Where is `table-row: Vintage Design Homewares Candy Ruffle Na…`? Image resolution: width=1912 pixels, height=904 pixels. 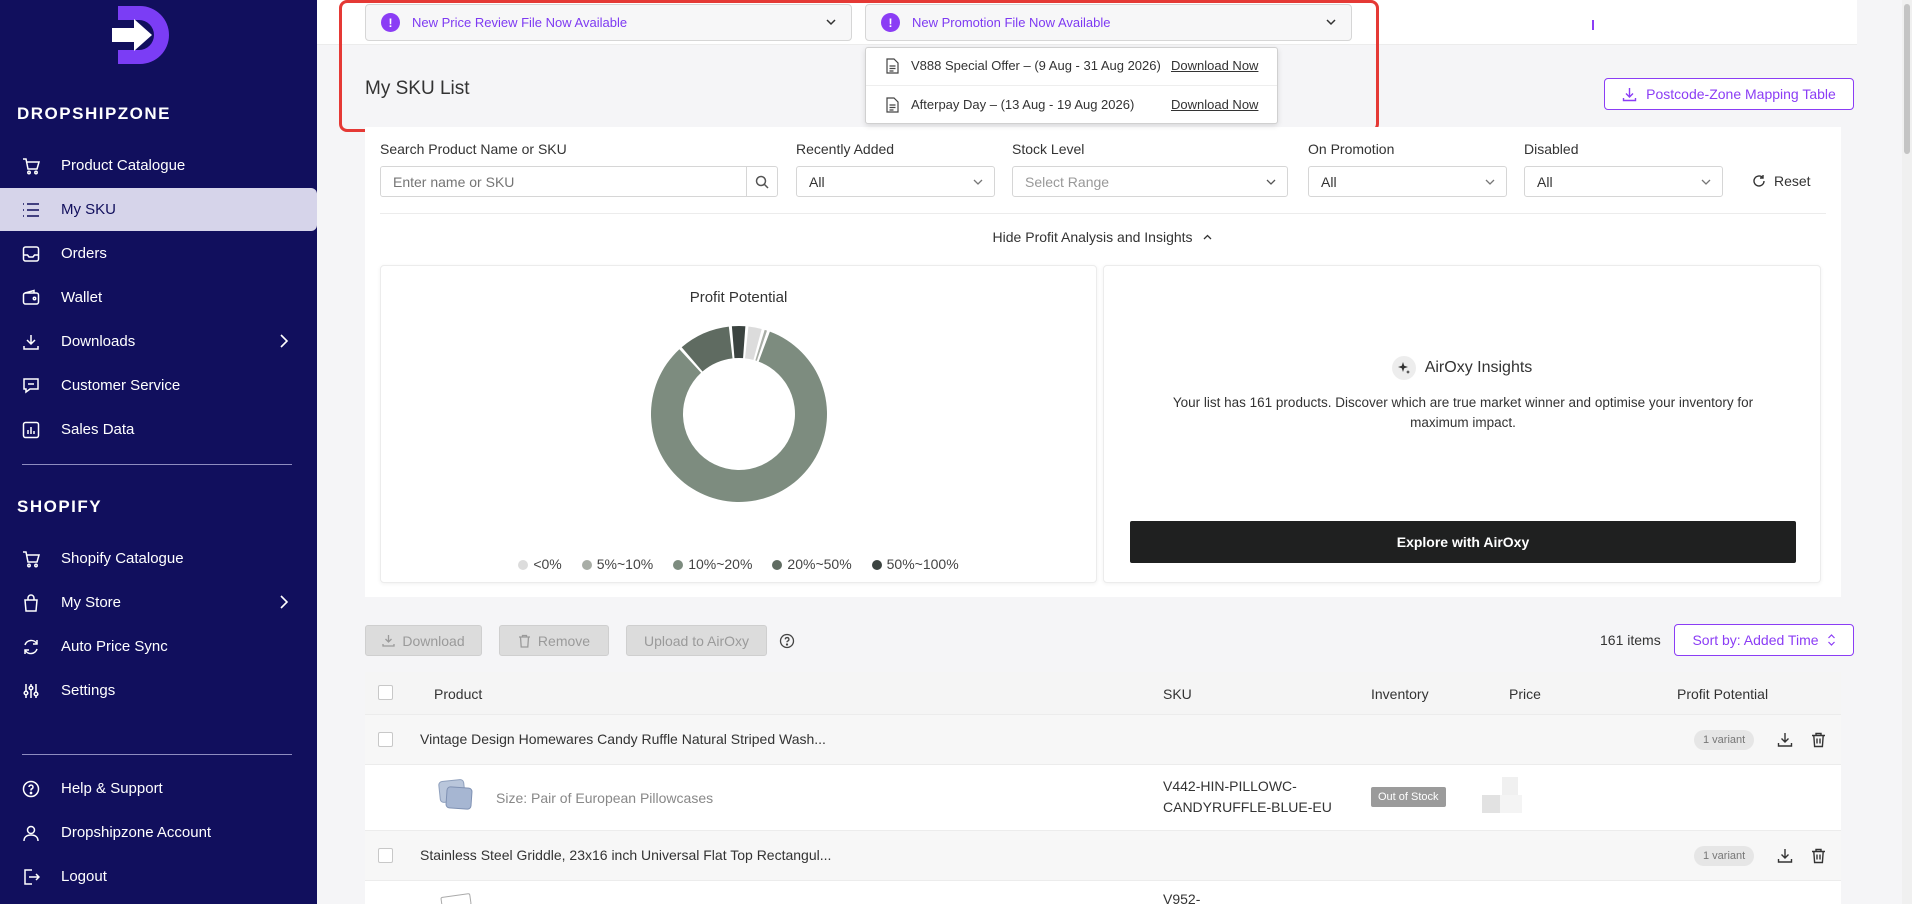
table-row: Vintage Design Homewares Candy Ruffle Na… is located at coordinates (1103, 739).